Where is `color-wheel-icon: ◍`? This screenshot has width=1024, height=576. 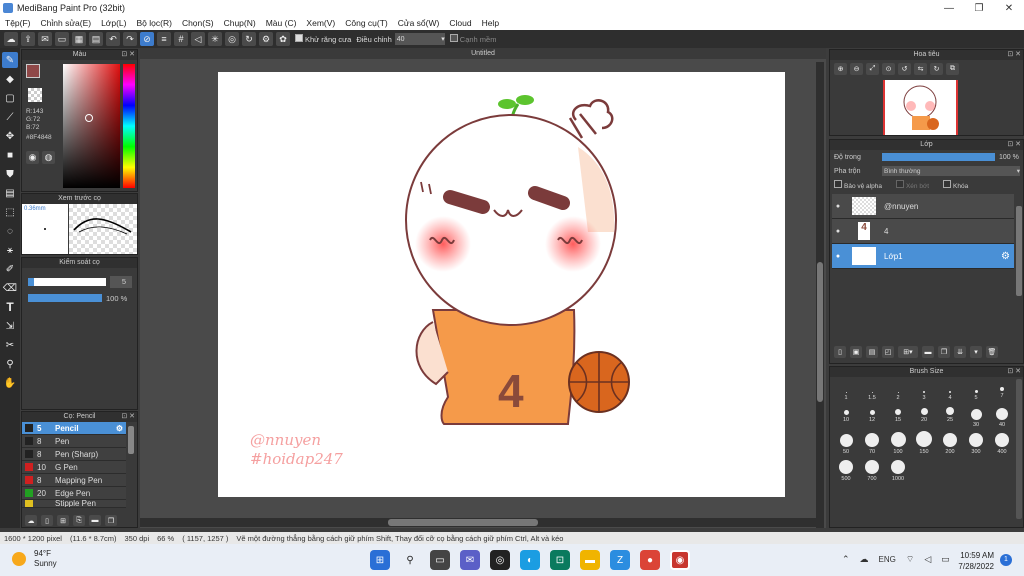
color-wheel-icon: ◍ is located at coordinates (48, 157).